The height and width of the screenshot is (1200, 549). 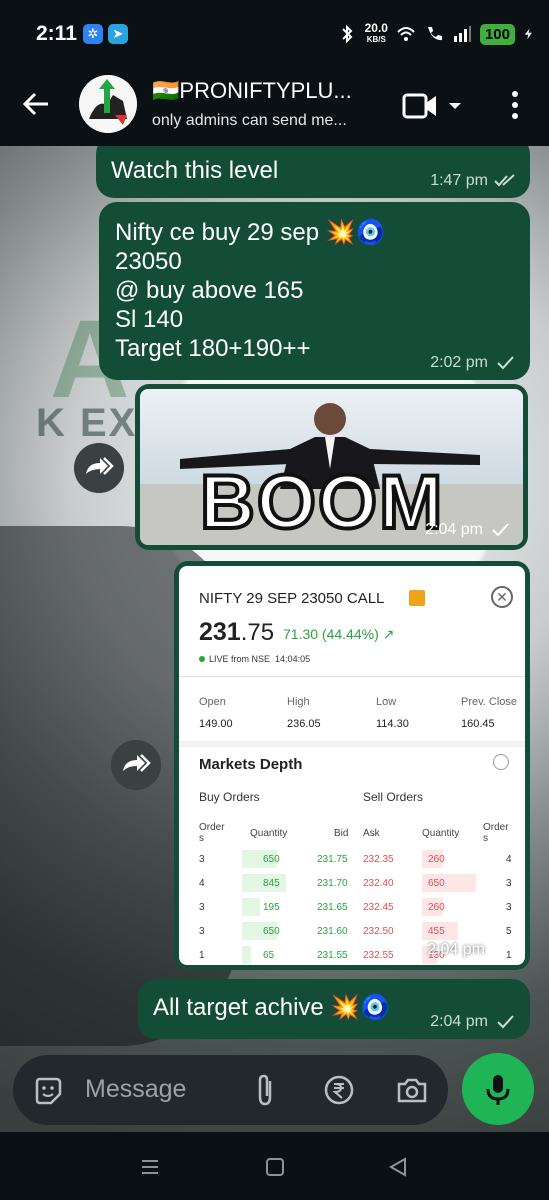 I want to click on ask-price-cell: 232.45, so click(x=378, y=907).